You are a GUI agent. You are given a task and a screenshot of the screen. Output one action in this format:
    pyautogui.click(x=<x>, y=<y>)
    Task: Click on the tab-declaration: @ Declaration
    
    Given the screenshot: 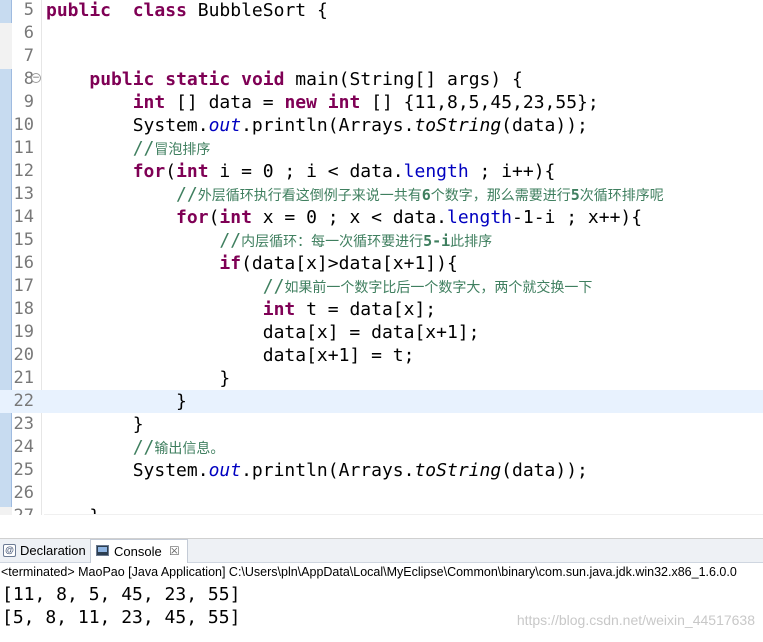 What is the action you would take?
    pyautogui.click(x=46, y=550)
    